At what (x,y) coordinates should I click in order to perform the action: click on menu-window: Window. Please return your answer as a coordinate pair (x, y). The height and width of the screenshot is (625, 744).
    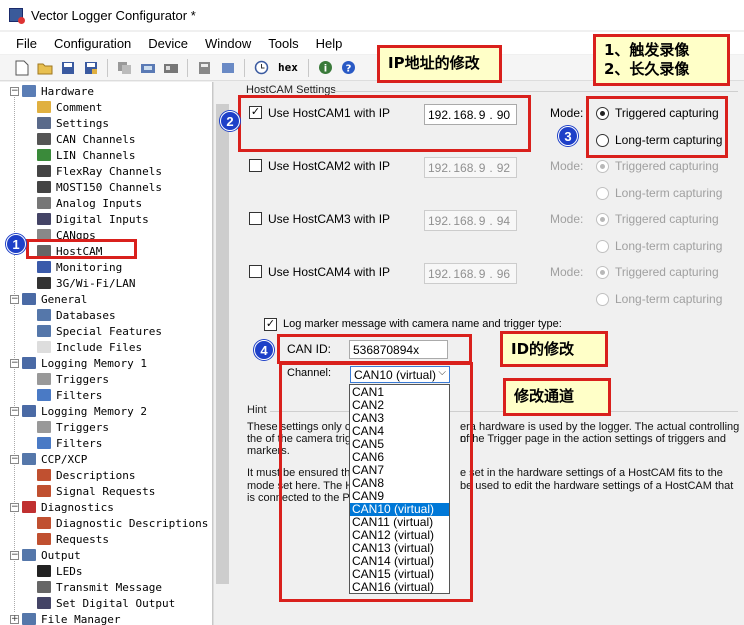
    Looking at the image, I should click on (228, 43).